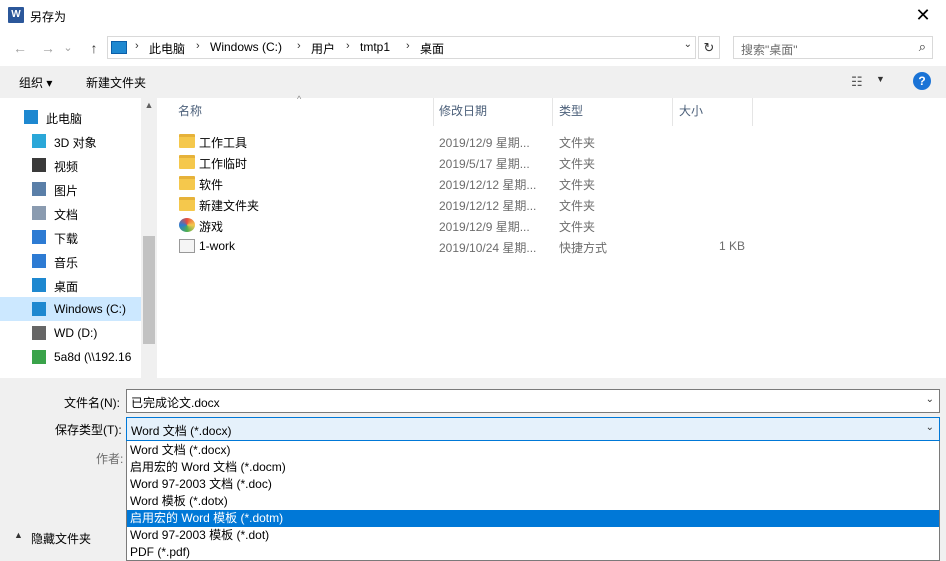  Describe the element at coordinates (70, 285) in the screenshot. I see `sidebar-item: 桌面` at that location.